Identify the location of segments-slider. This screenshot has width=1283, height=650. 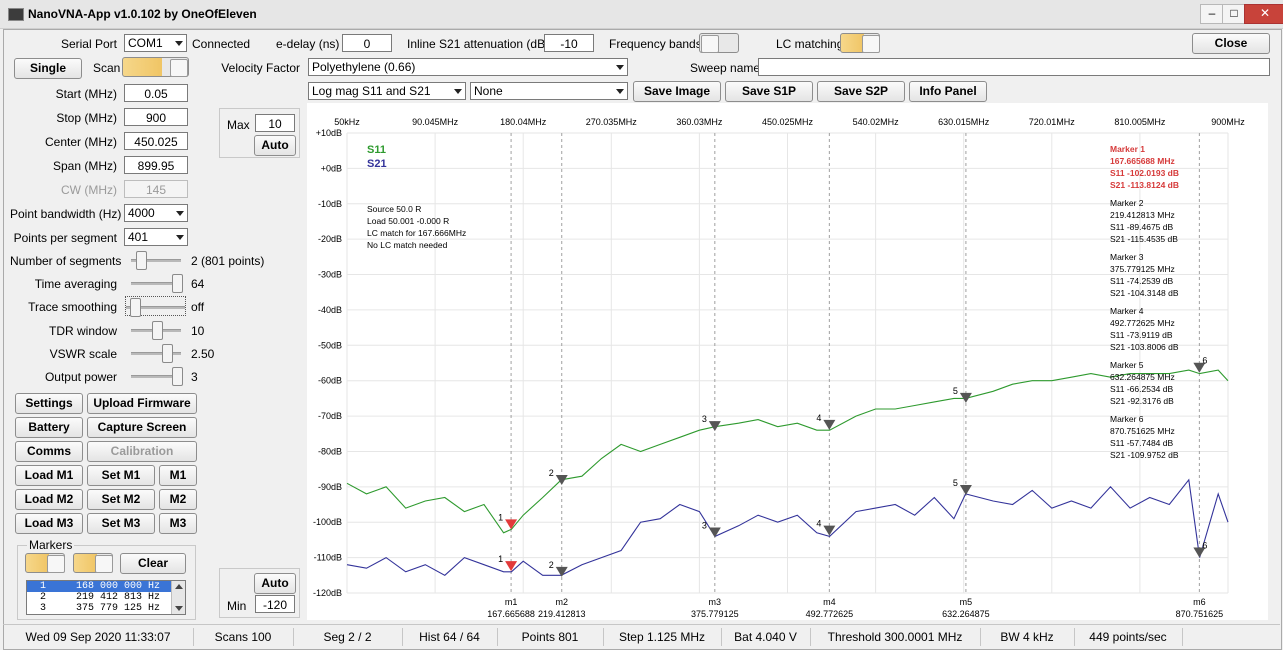
(156, 260).